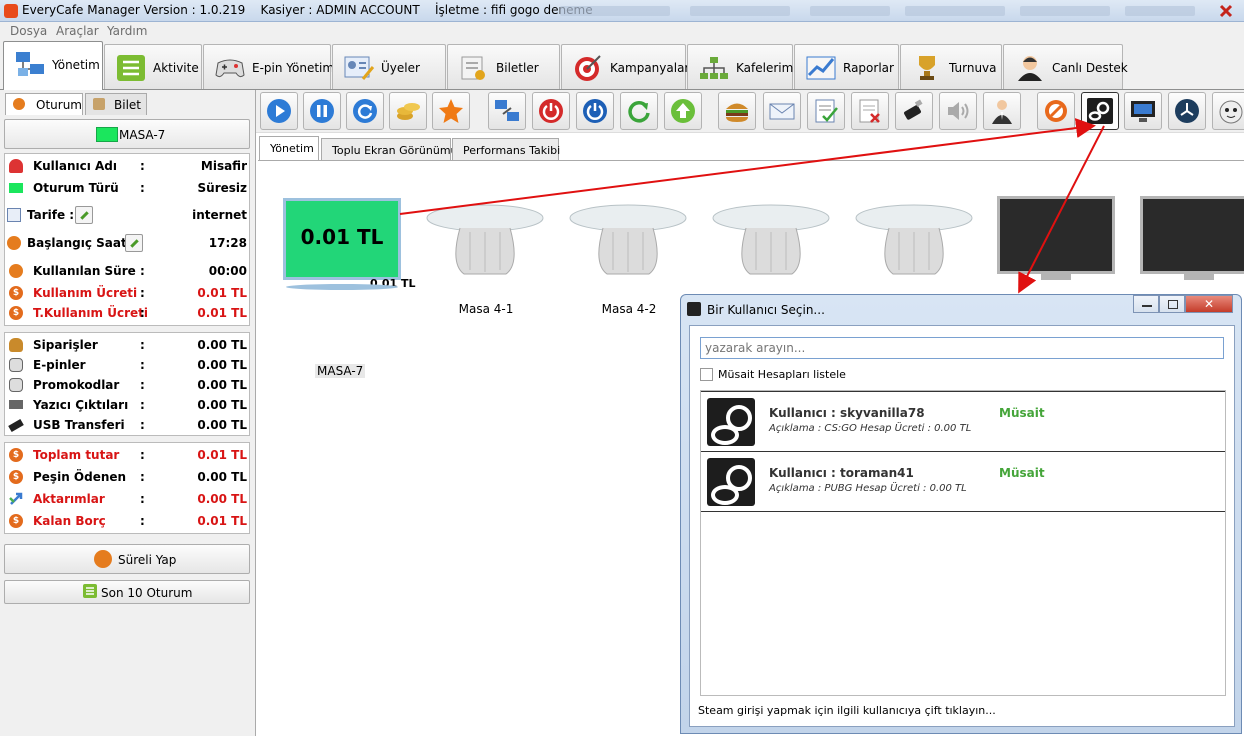 Image resolution: width=1244 pixels, height=736 pixels. I want to click on station-masa-4-2: Masa 4-2, so click(626, 261).